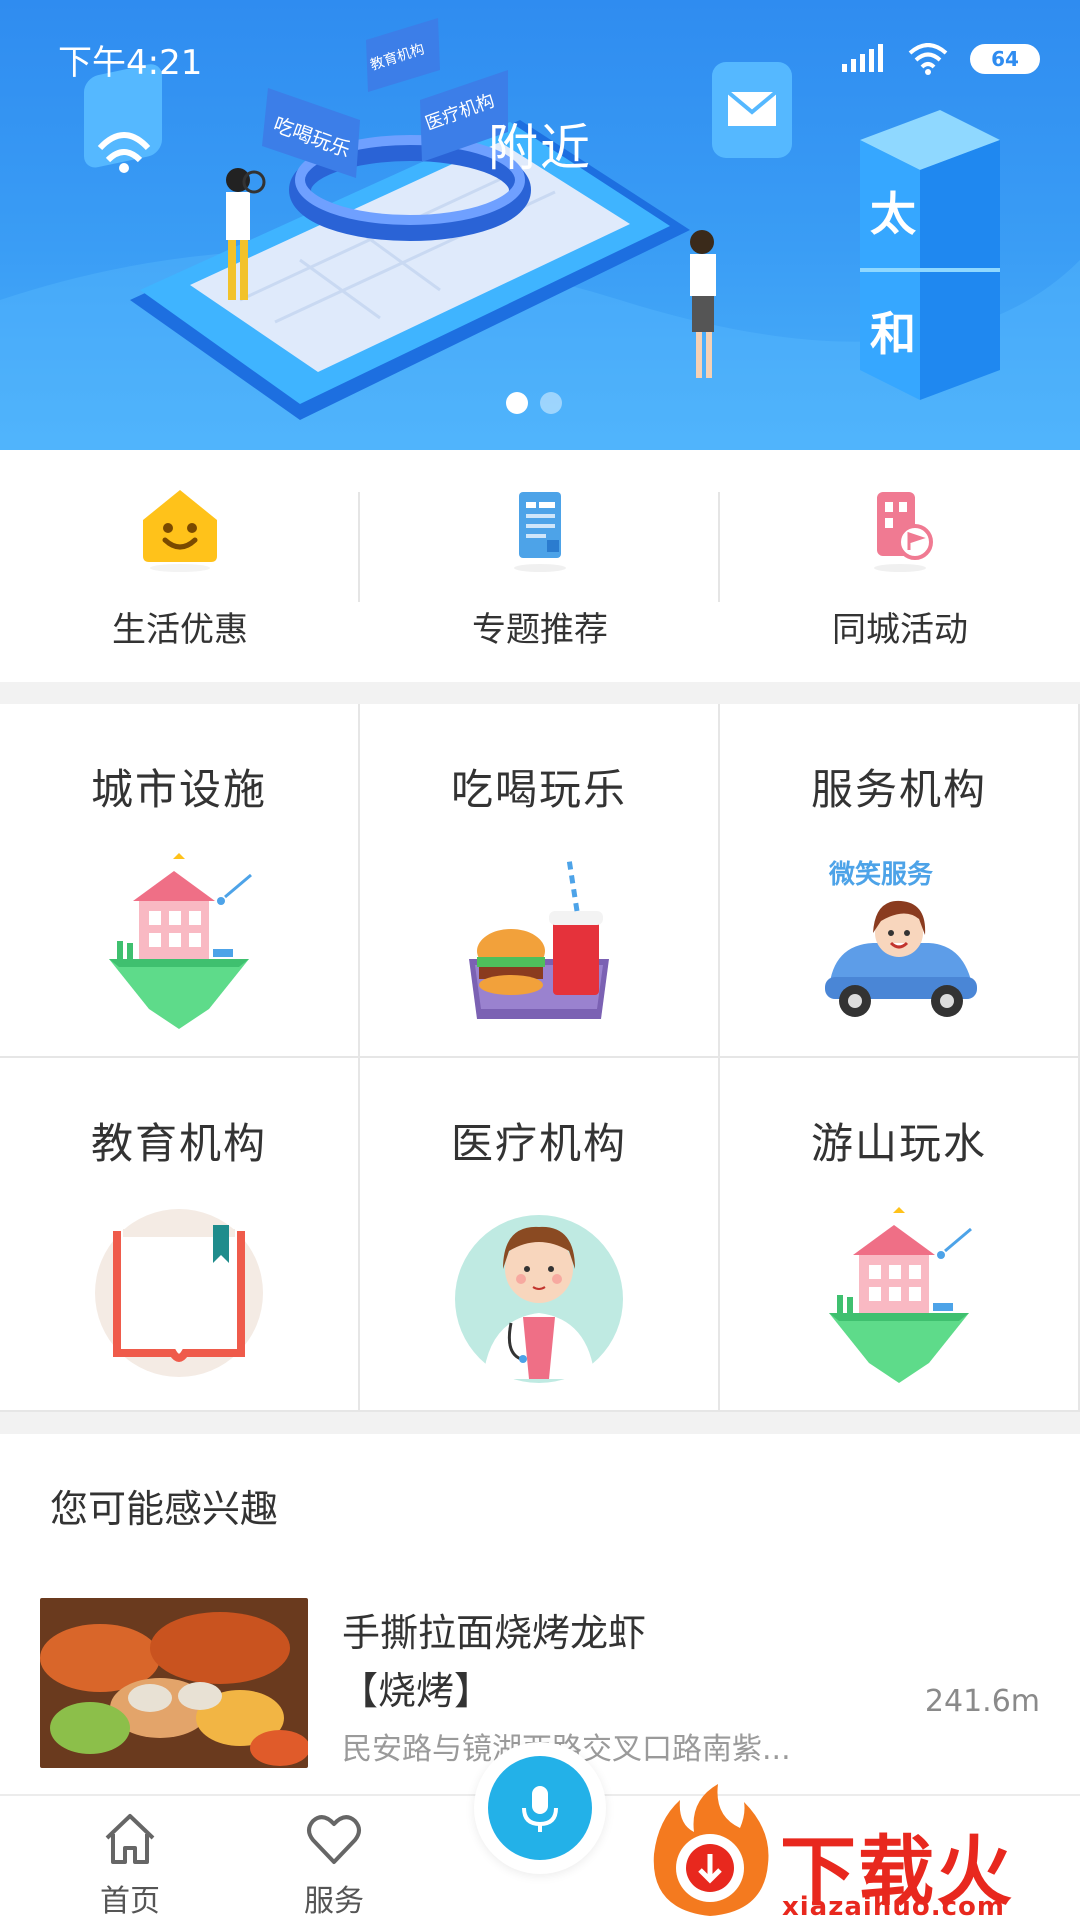  What do you see at coordinates (130, 1901) in the screenshot?
I see `tab-label: 首页` at bounding box center [130, 1901].